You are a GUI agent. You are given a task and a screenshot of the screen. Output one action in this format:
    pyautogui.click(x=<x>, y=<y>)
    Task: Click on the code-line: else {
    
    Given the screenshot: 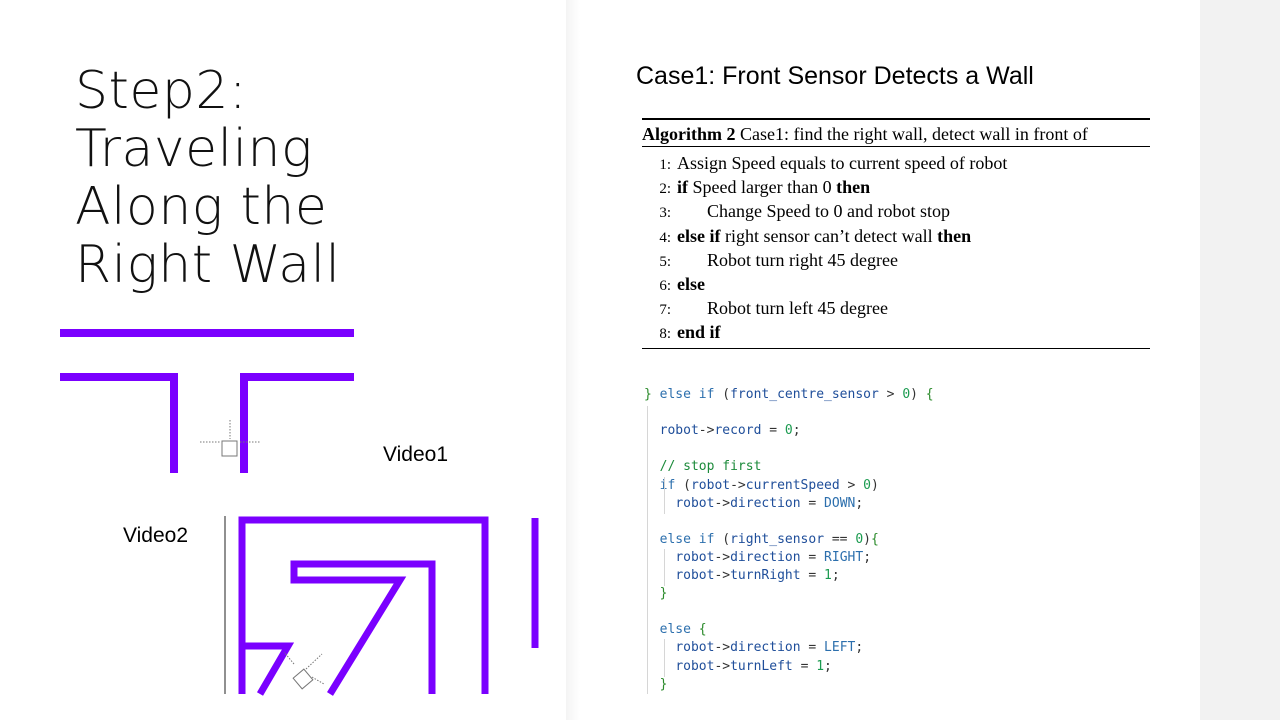 What is the action you would take?
    pyautogui.click(x=683, y=630)
    